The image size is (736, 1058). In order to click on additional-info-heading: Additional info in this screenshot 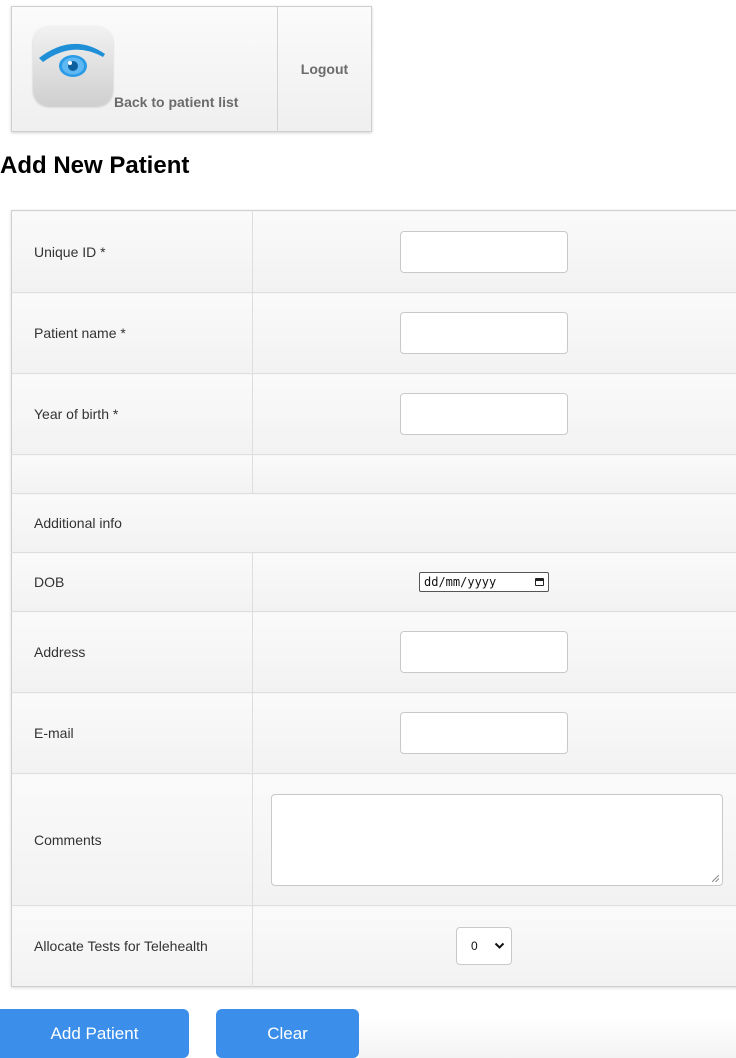, I will do `click(373, 523)`.